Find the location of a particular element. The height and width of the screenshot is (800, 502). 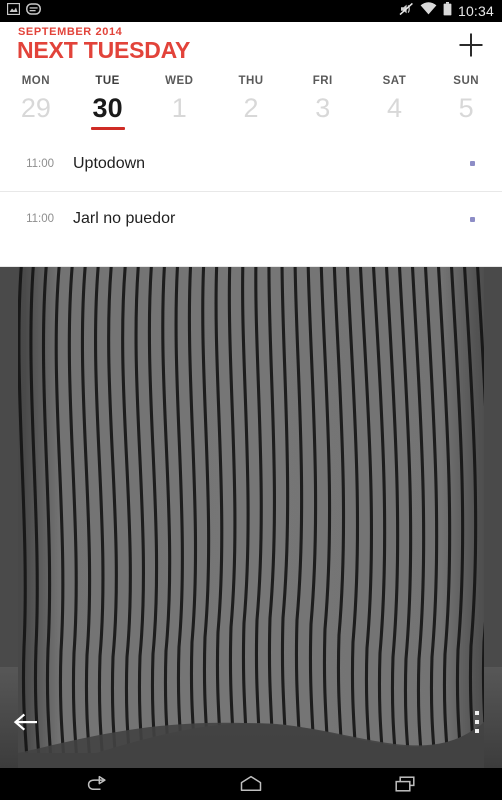

day-of-week-label: SUN is located at coordinates (466, 81).